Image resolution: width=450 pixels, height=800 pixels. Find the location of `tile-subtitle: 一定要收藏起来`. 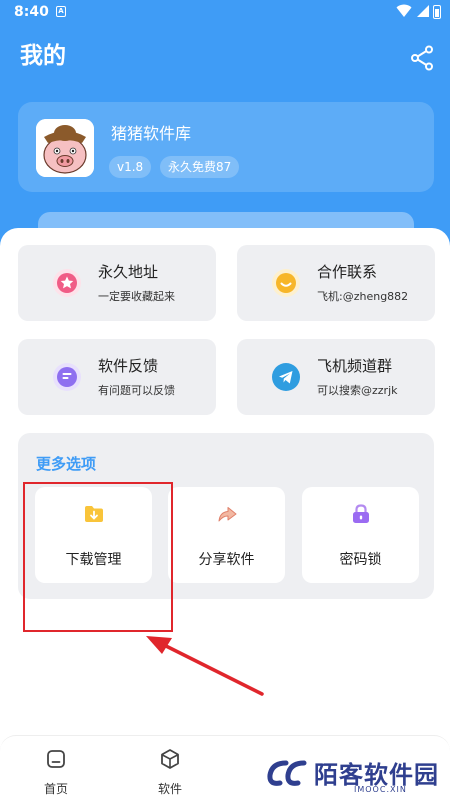

tile-subtitle: 一定要收藏起来 is located at coordinates (136, 296).